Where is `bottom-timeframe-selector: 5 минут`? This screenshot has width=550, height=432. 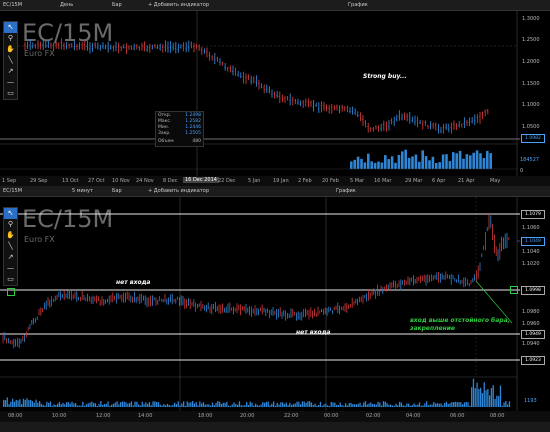 bottom-timeframe-selector: 5 минут is located at coordinates (82, 191).